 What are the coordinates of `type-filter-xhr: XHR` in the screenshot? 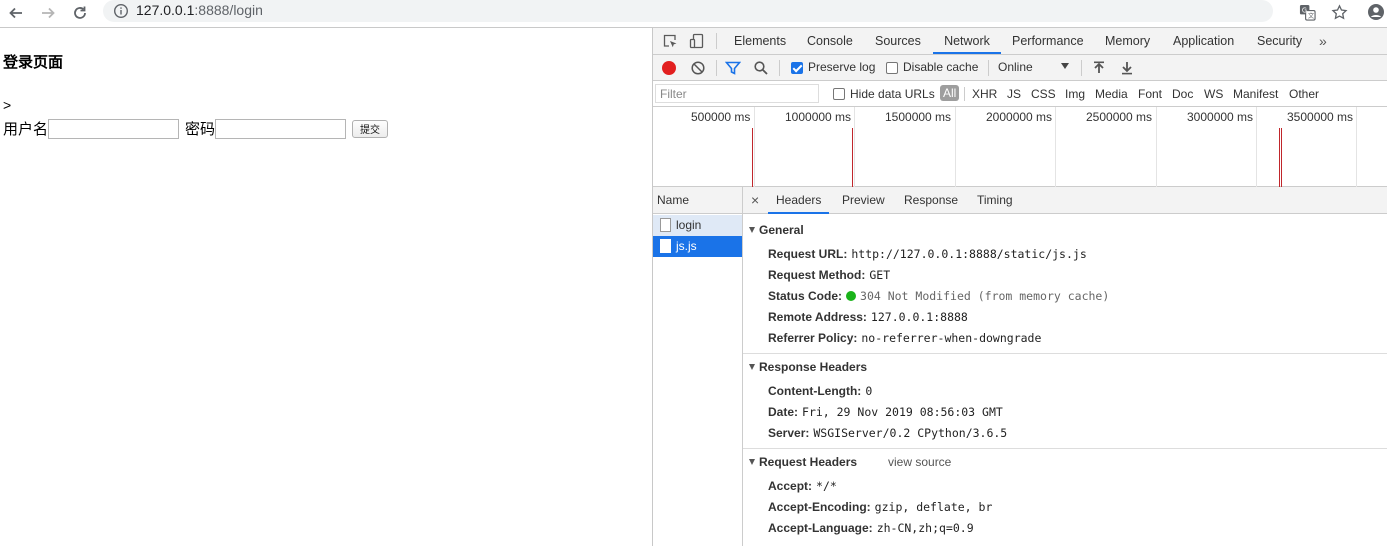 It's located at (984, 94).